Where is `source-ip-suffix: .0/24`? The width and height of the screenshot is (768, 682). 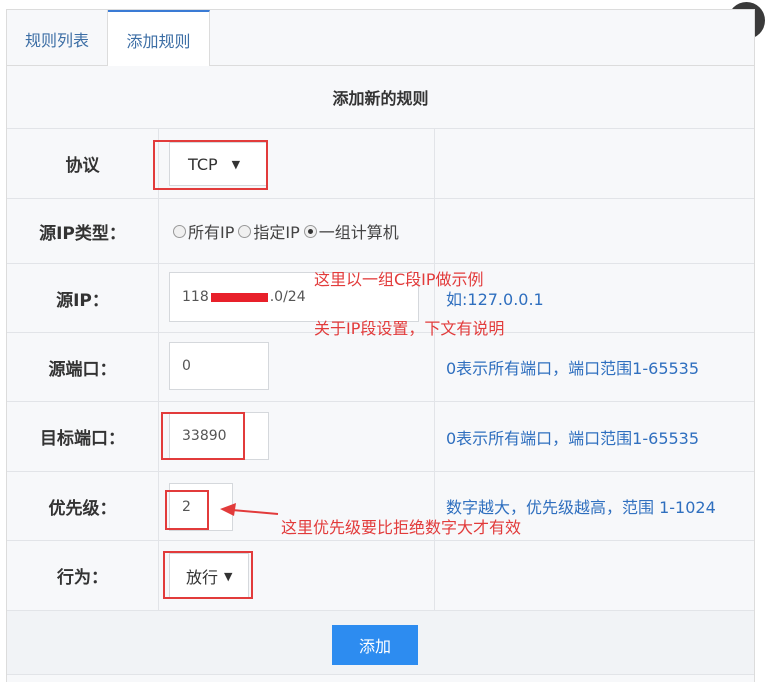 source-ip-suffix: .0/24 is located at coordinates (287, 297).